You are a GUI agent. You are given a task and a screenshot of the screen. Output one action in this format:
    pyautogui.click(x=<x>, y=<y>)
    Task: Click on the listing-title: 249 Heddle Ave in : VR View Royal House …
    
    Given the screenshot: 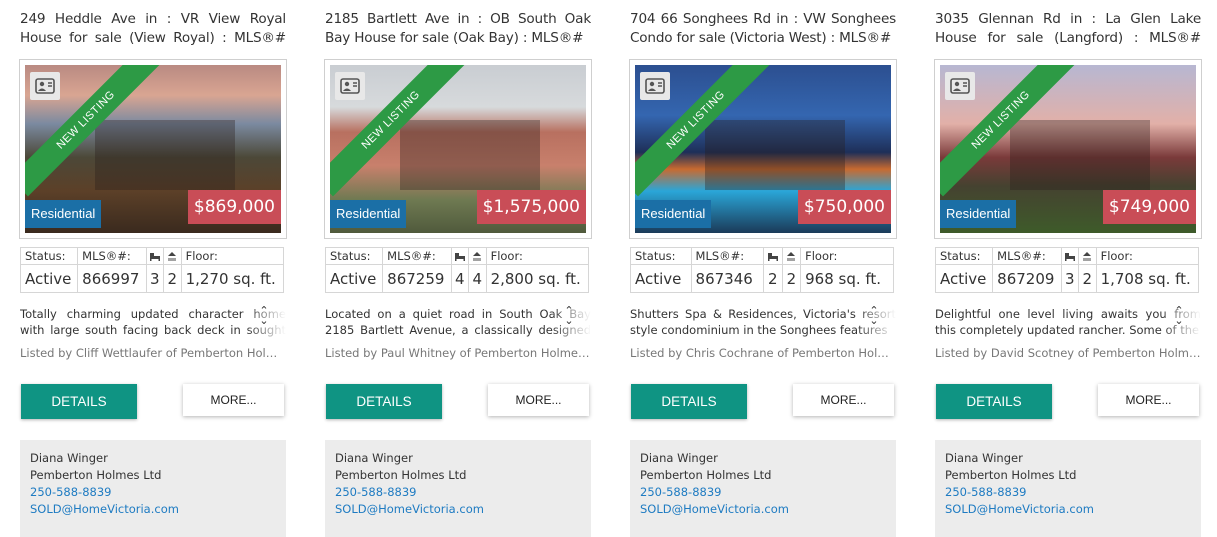 What is the action you would take?
    pyautogui.click(x=153, y=29)
    